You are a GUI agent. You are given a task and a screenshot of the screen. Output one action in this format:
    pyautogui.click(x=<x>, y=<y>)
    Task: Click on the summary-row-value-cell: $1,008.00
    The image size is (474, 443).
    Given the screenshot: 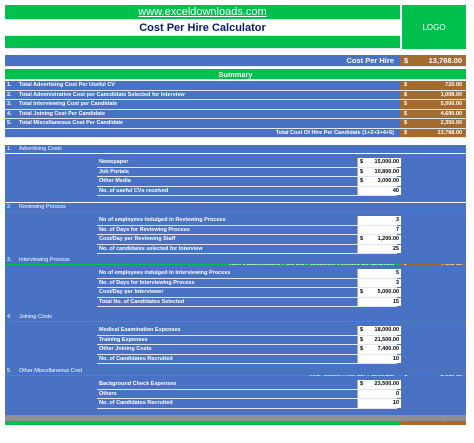 What is the action you would take?
    pyautogui.click(x=433, y=94)
    